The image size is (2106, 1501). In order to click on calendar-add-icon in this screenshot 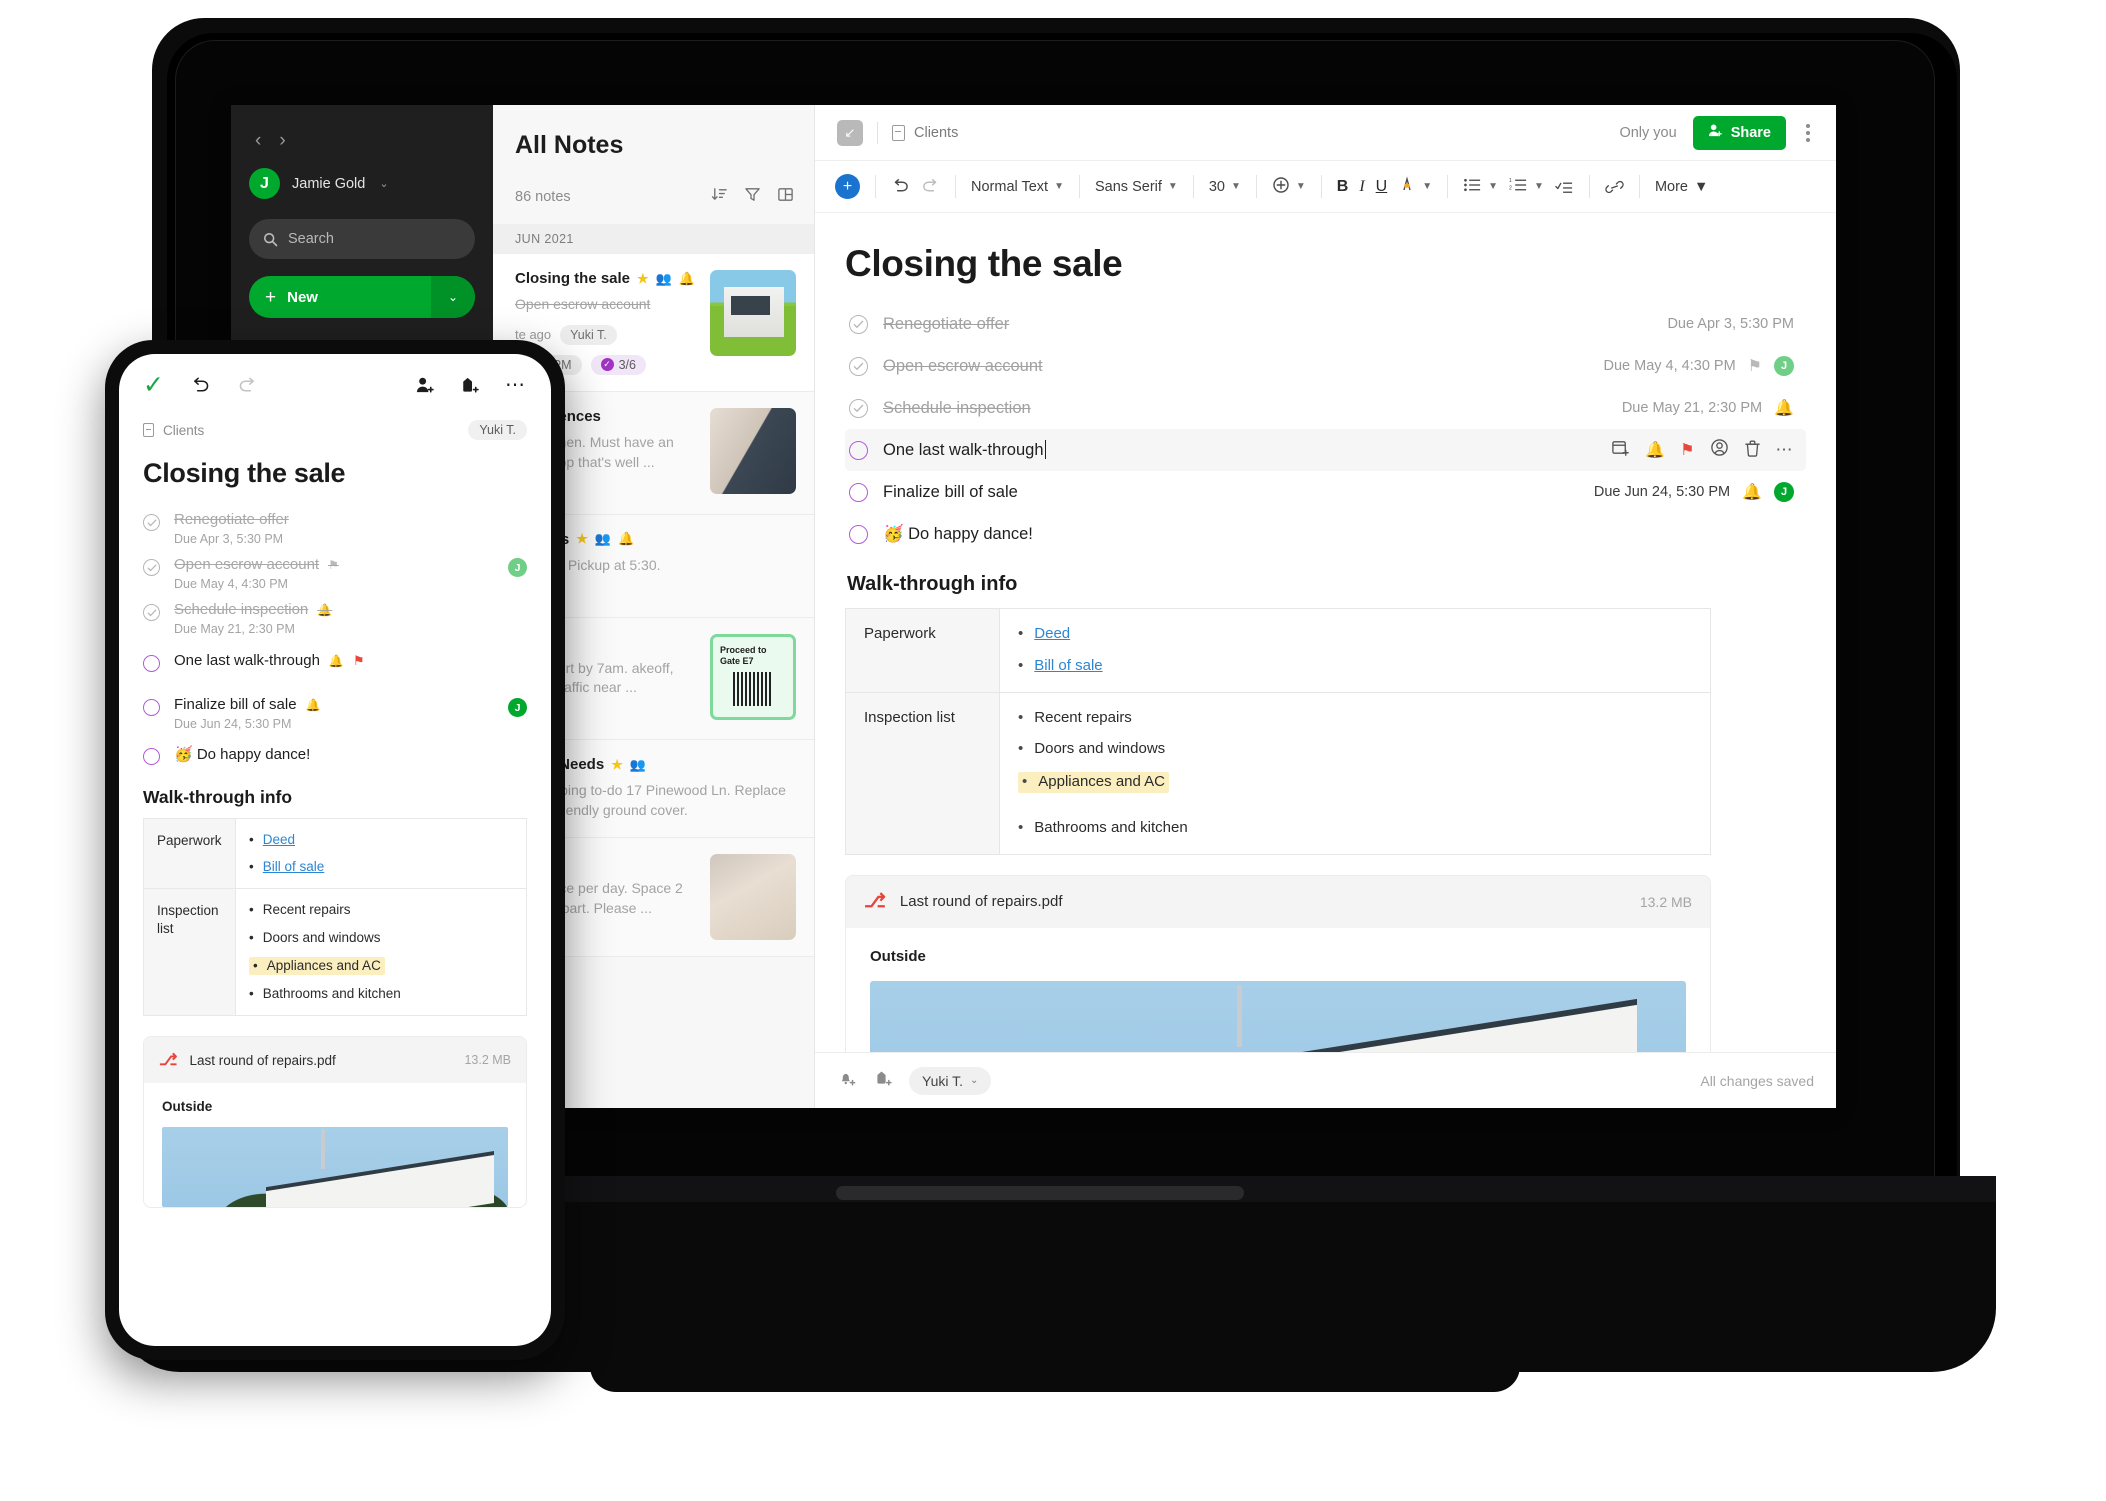, I will do `click(1620, 450)`.